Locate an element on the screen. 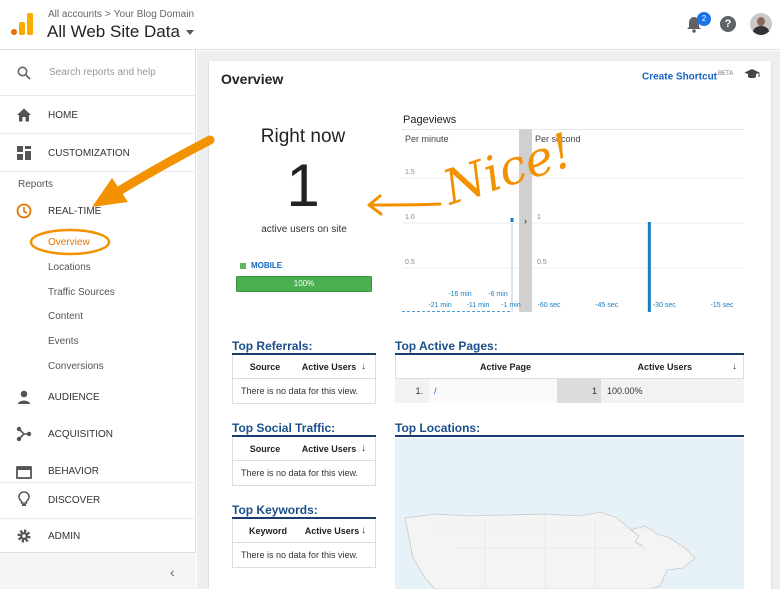  active-users-label: active users on site is located at coordinates (304, 229).